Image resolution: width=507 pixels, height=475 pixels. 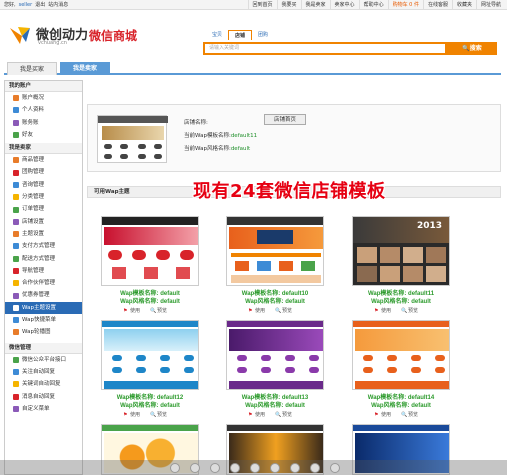 What do you see at coordinates (39, 307) in the screenshot?
I see `sidebar-item-label: Wap主题设置` at bounding box center [39, 307].